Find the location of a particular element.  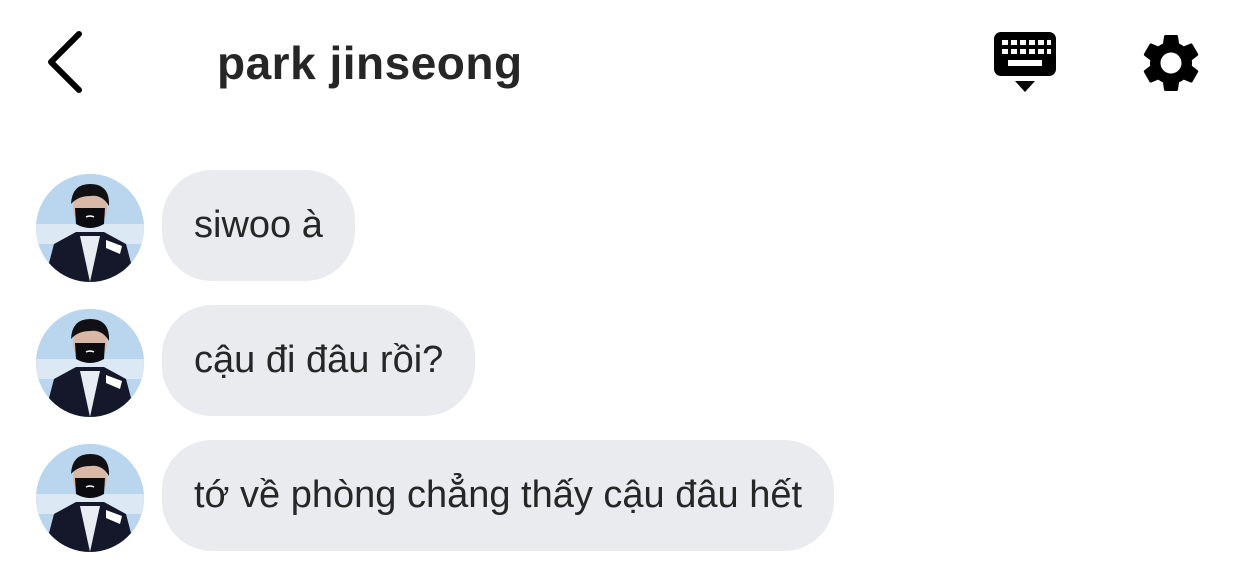

conversation-title: park jinseong is located at coordinates (370, 63).